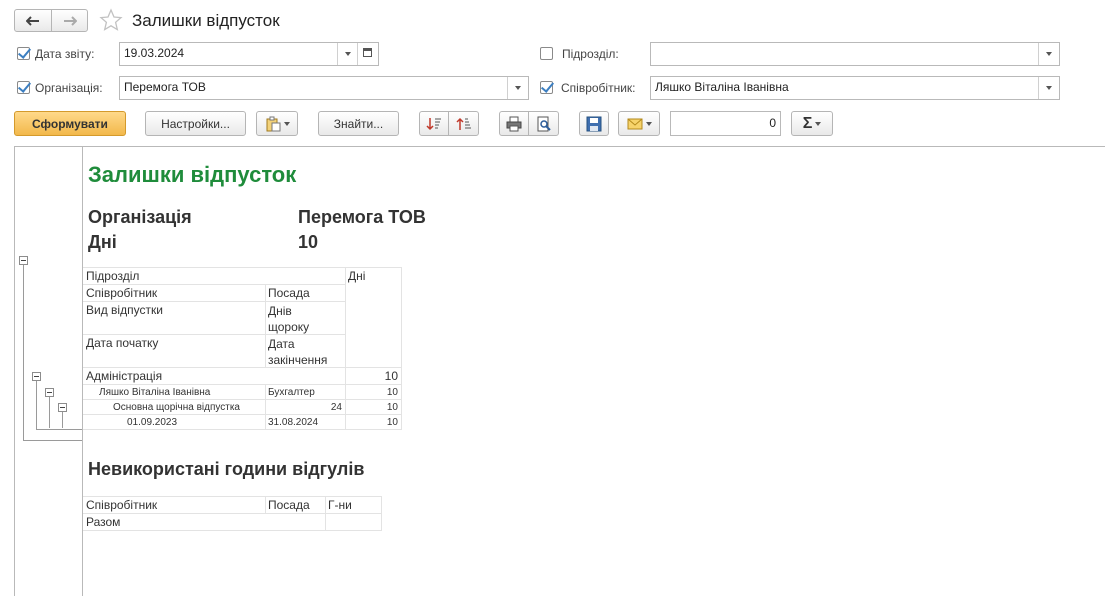  What do you see at coordinates (124, 376) in the screenshot?
I see `group-row-department: Адміністрація` at bounding box center [124, 376].